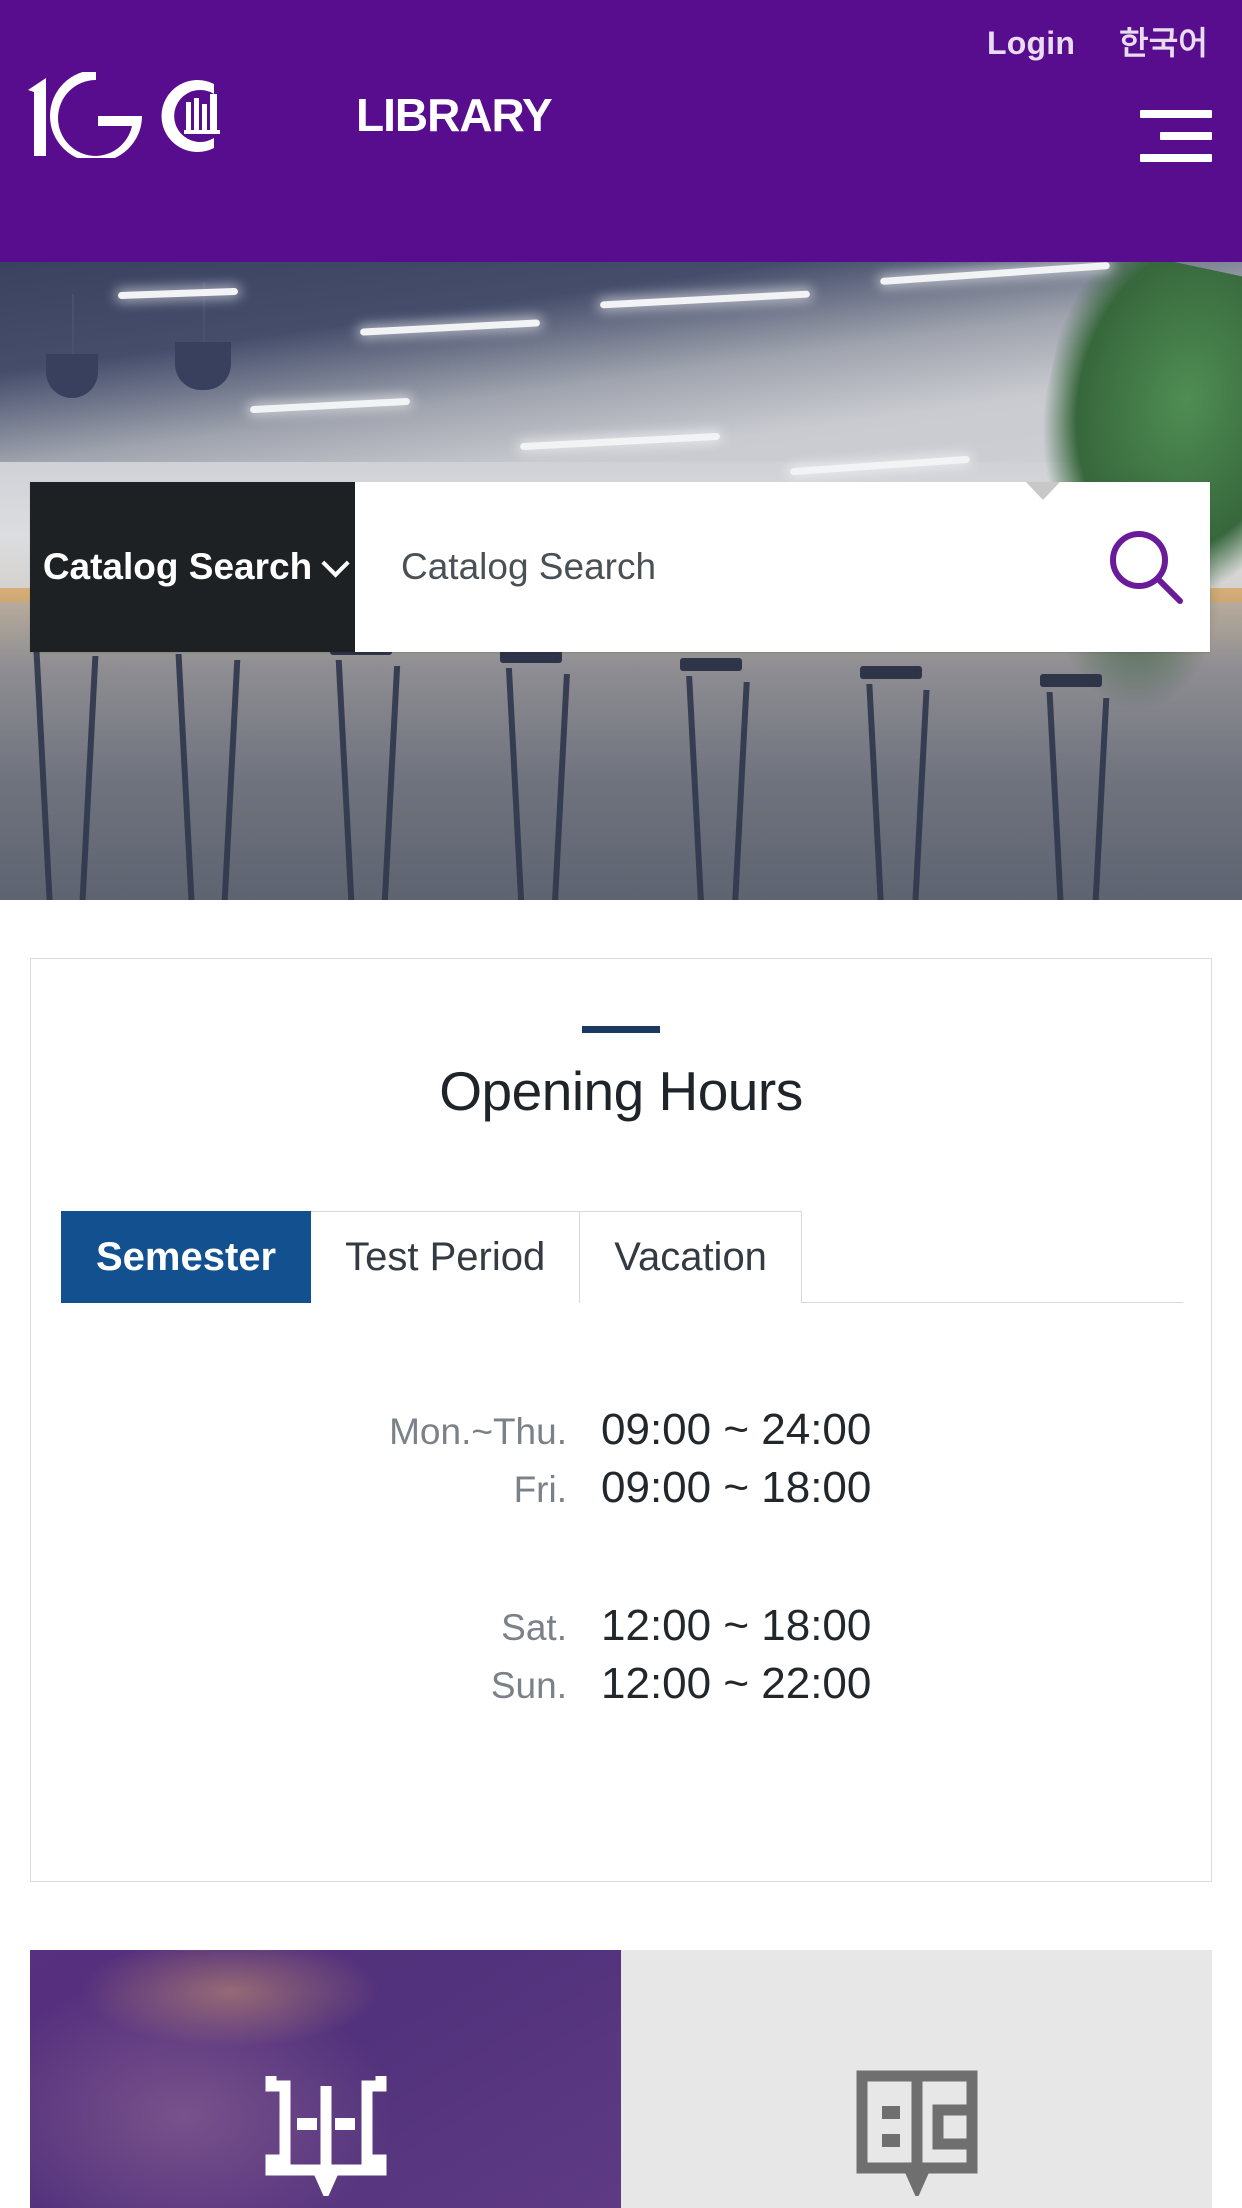 The width and height of the screenshot is (1242, 2208). I want to click on table-row: Mon.~Thu. 09:00 ~ 24:00, so click(621, 1430).